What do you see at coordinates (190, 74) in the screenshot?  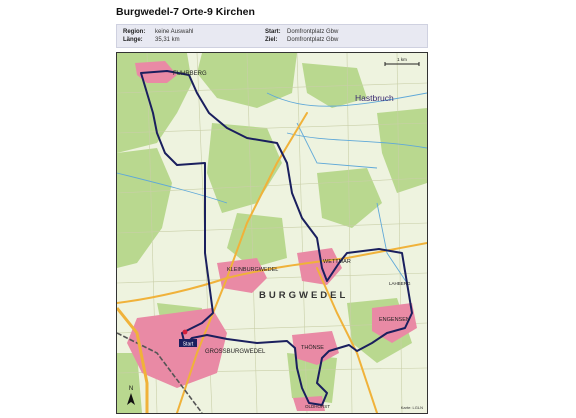 I see `place-fuhrberg: FUHRBERG` at bounding box center [190, 74].